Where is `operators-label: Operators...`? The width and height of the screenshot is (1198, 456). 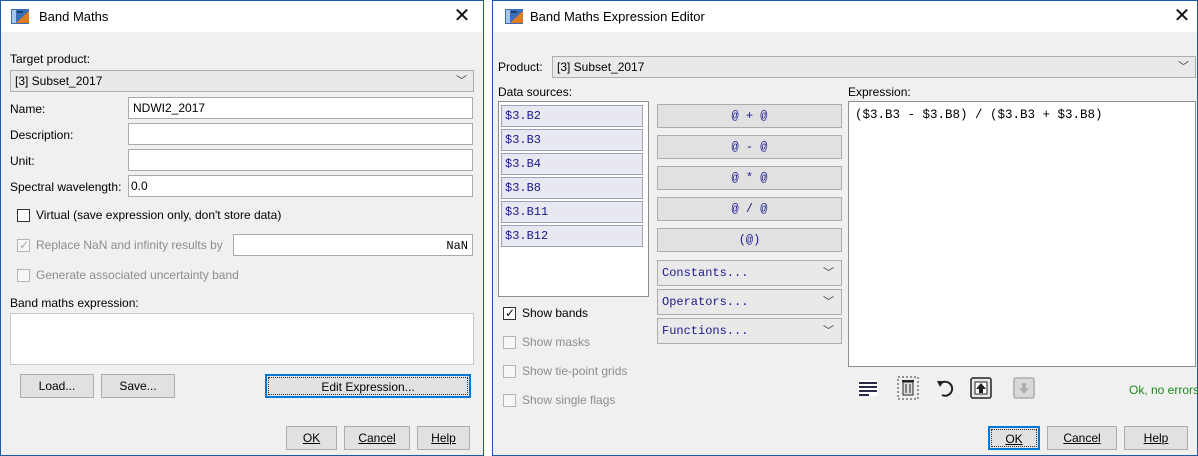
operators-label: Operators... is located at coordinates (705, 302).